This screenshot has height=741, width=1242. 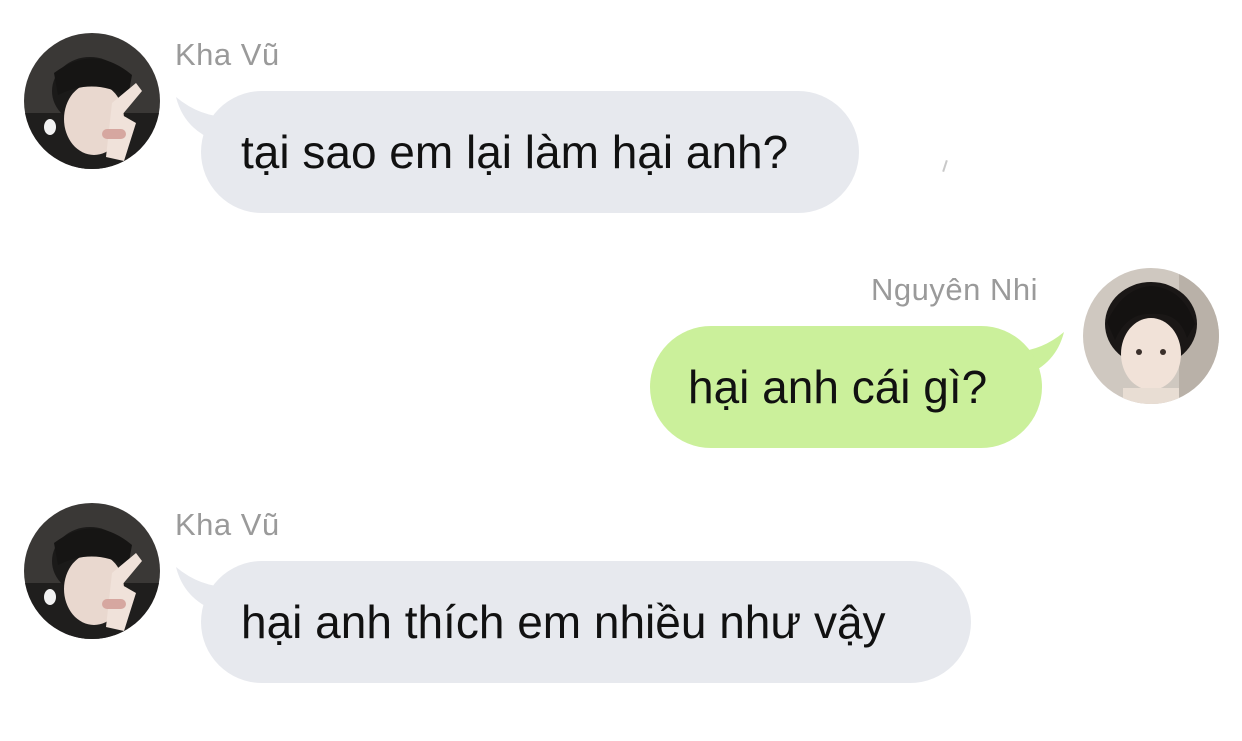 I want to click on message-bubble: hại anh thích em nhiều như vậy, so click(x=586, y=622).